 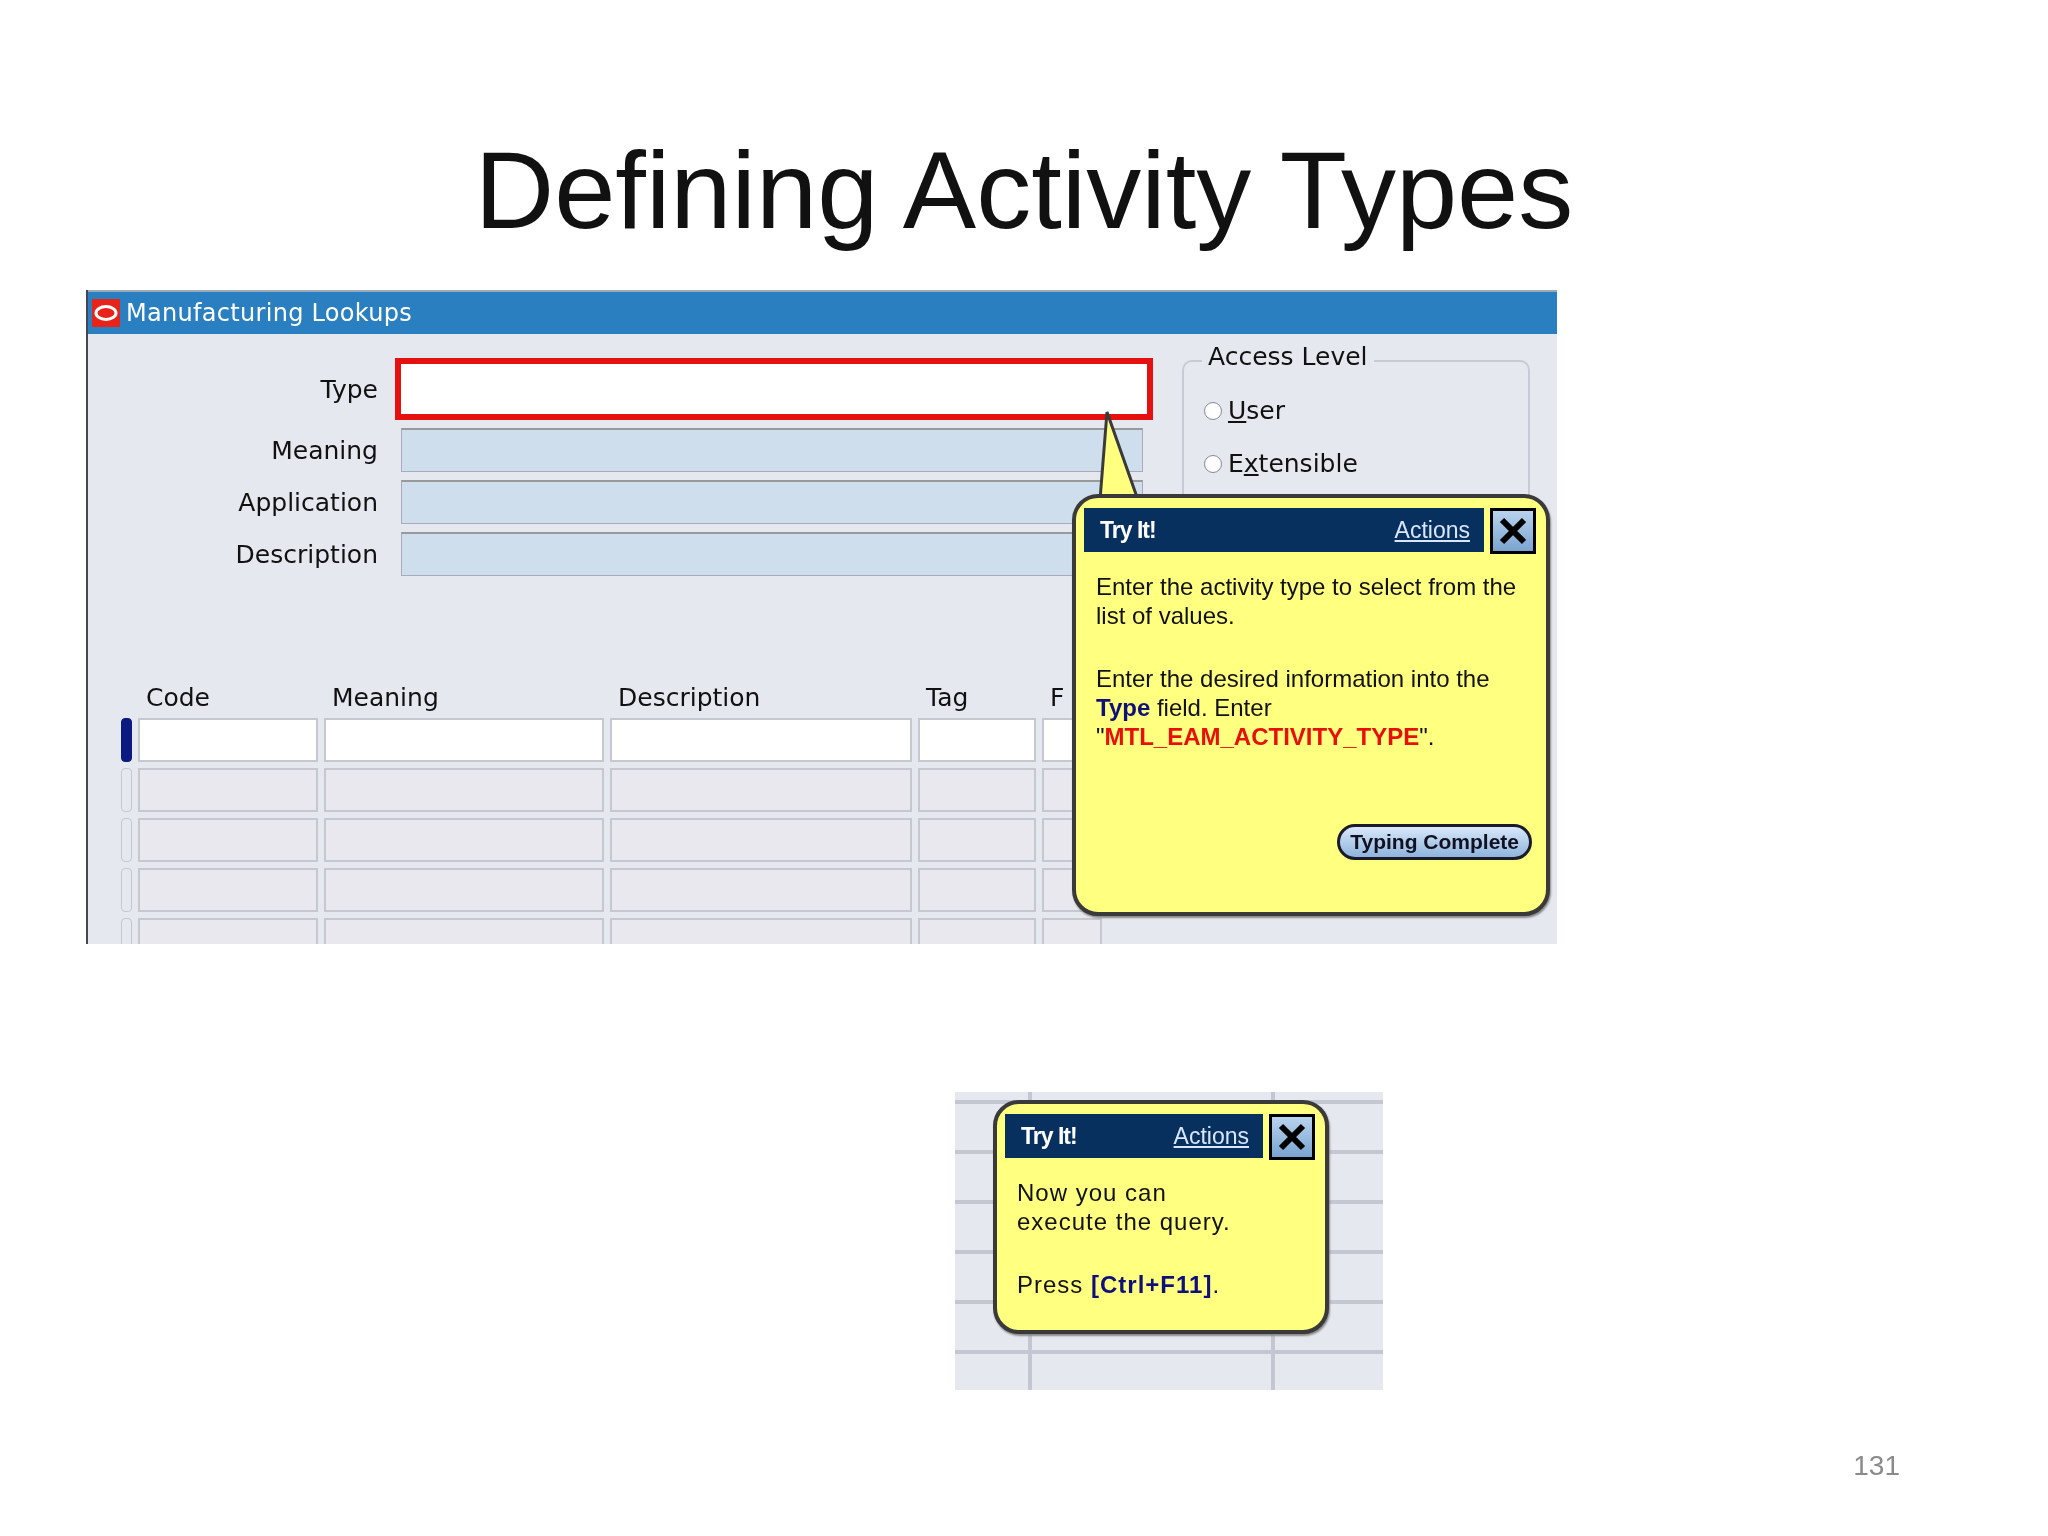 I want to click on column-header: Tag, so click(x=947, y=697).